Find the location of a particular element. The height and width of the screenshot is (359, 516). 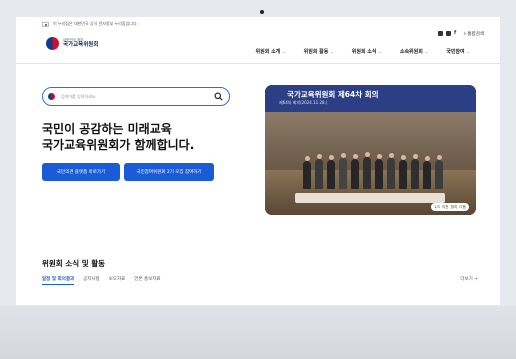

gov-notice-text: 이 누리집은 대한민국 공식 전자정부 누리집입니다. is located at coordinates (95, 23).